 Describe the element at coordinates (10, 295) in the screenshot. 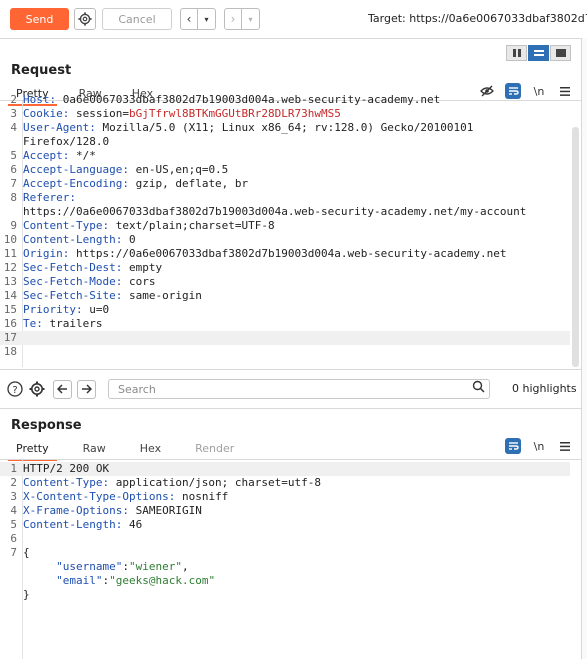

I see `line-number: 14` at that location.